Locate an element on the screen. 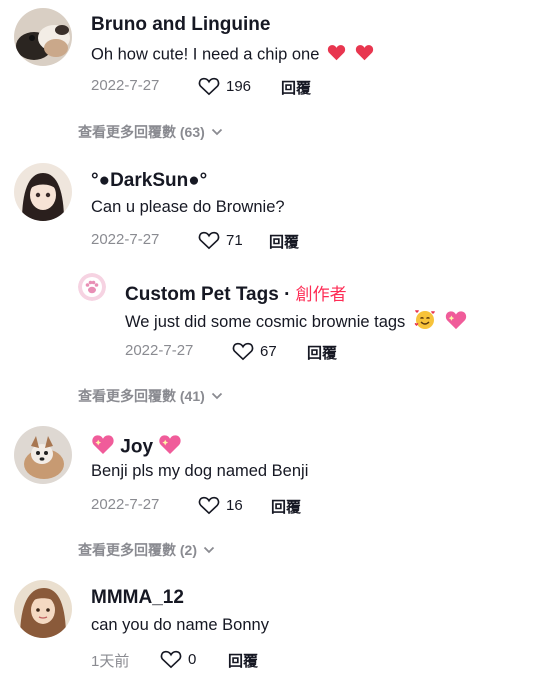 The image size is (540, 689). reply-username-row: Custom Pet Tags · 創作者 is located at coordinates (236, 293).